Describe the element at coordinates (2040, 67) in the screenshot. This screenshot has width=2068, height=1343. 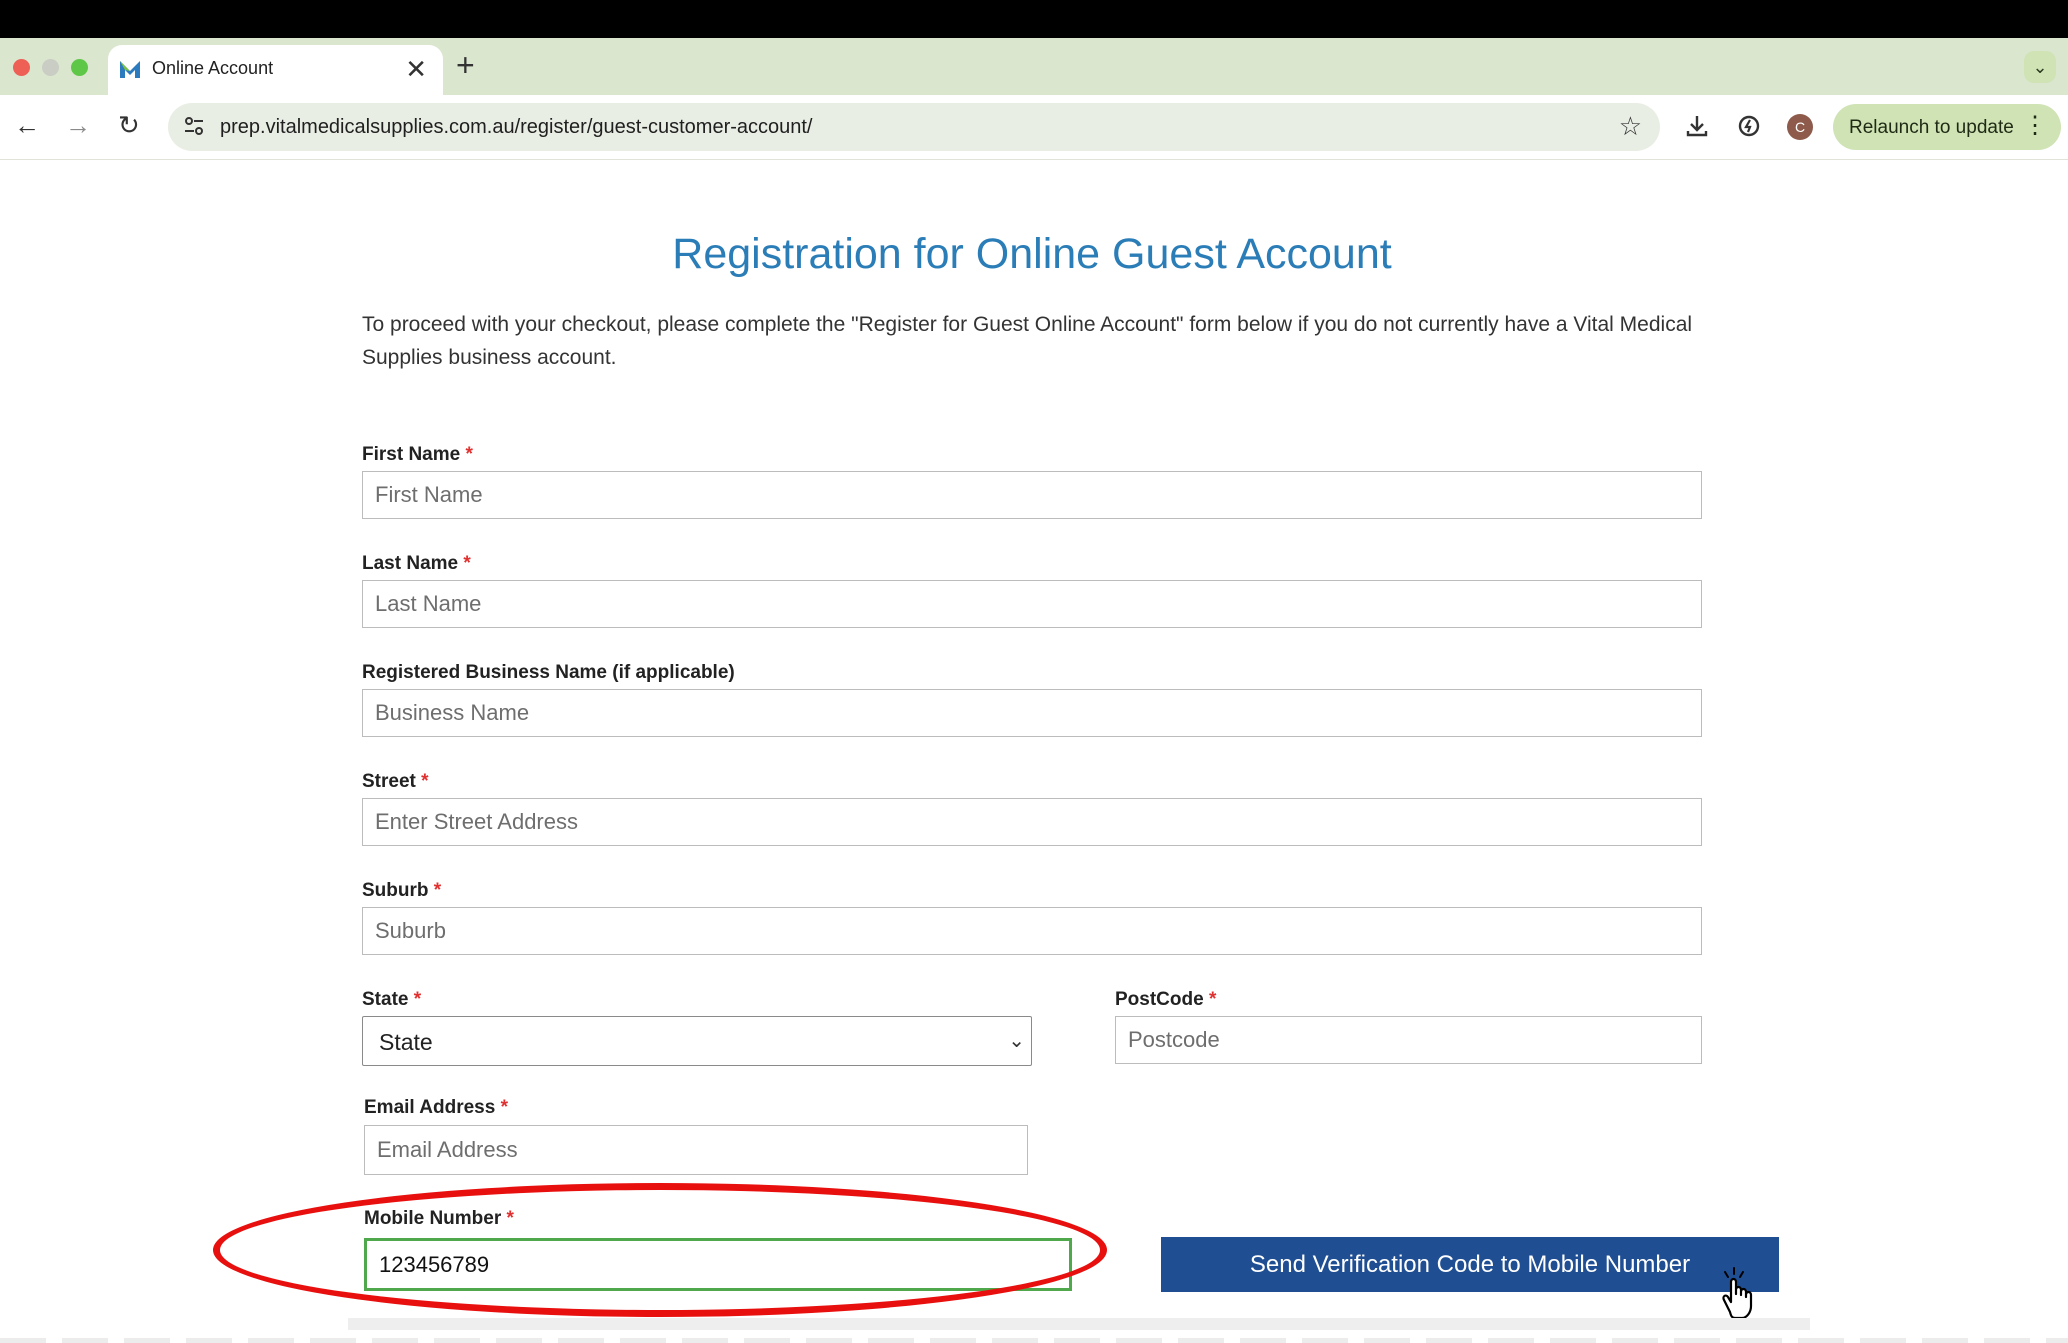
I see `tab-search-button: ⌄` at that location.